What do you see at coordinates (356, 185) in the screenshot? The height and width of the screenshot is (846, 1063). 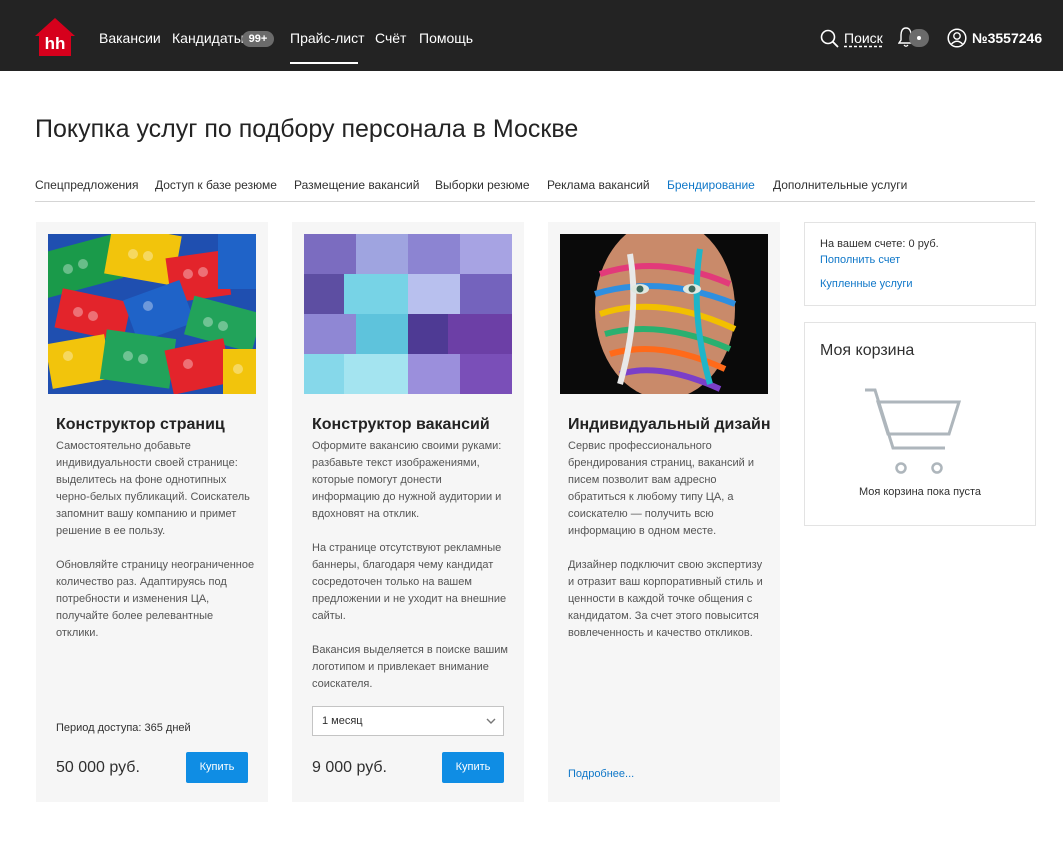 I see `tab-vacancy-posting: Размещение вакансий` at bounding box center [356, 185].